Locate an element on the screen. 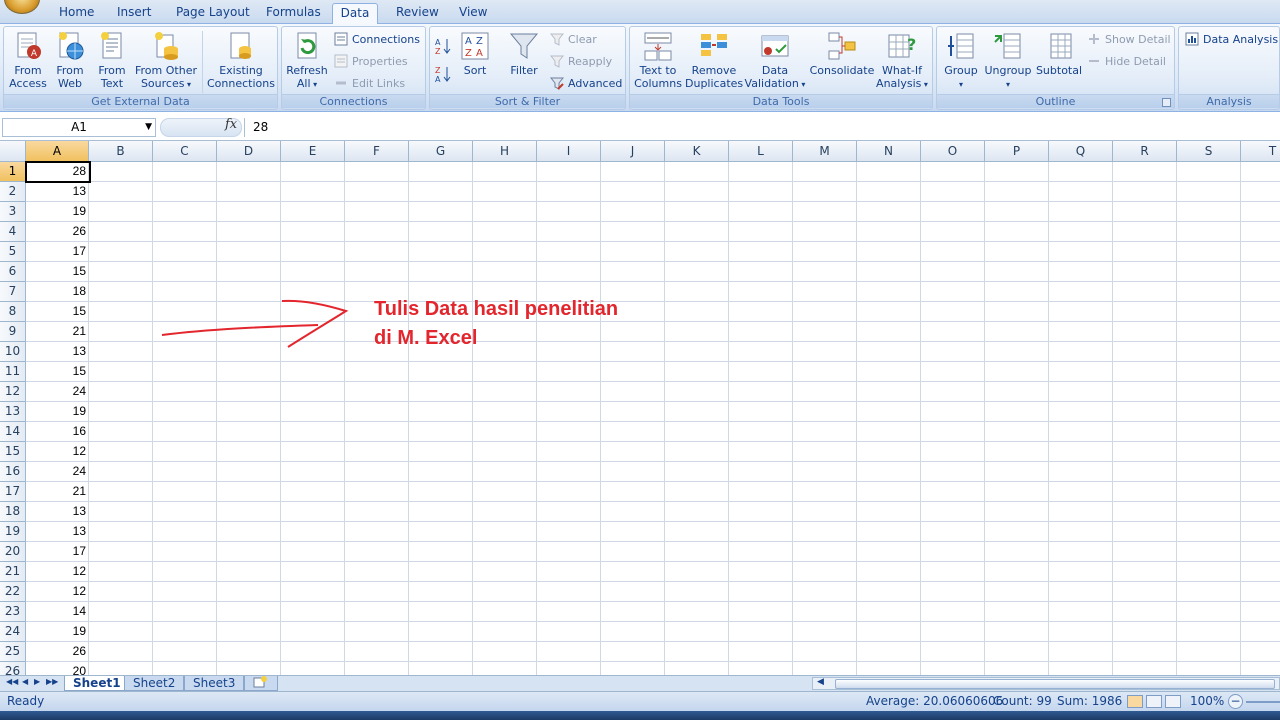  sheet-tab-sheet1: Sheet1 is located at coordinates (97, 683).